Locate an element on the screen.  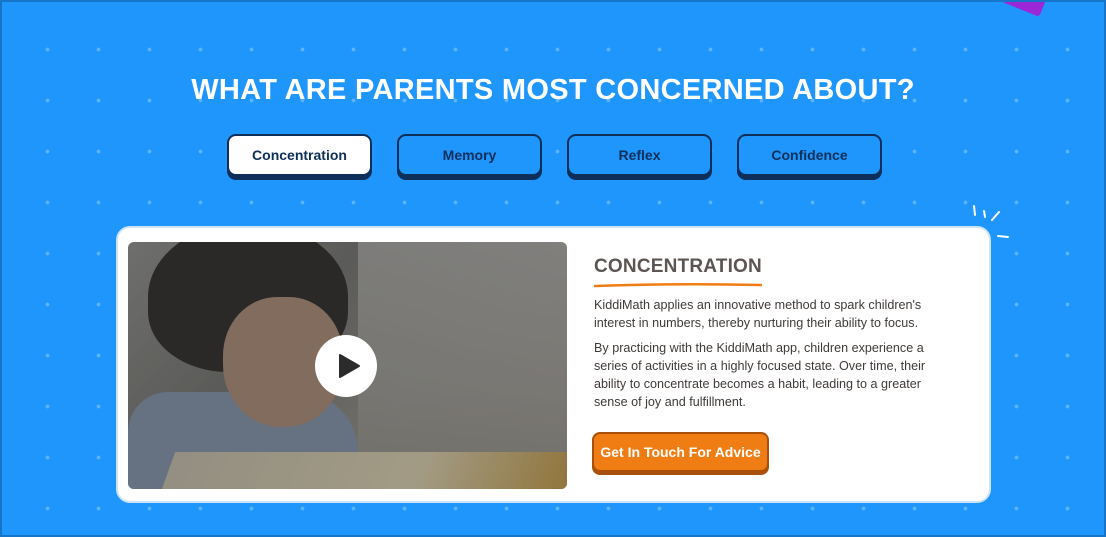
play-icon is located at coordinates (349, 366).